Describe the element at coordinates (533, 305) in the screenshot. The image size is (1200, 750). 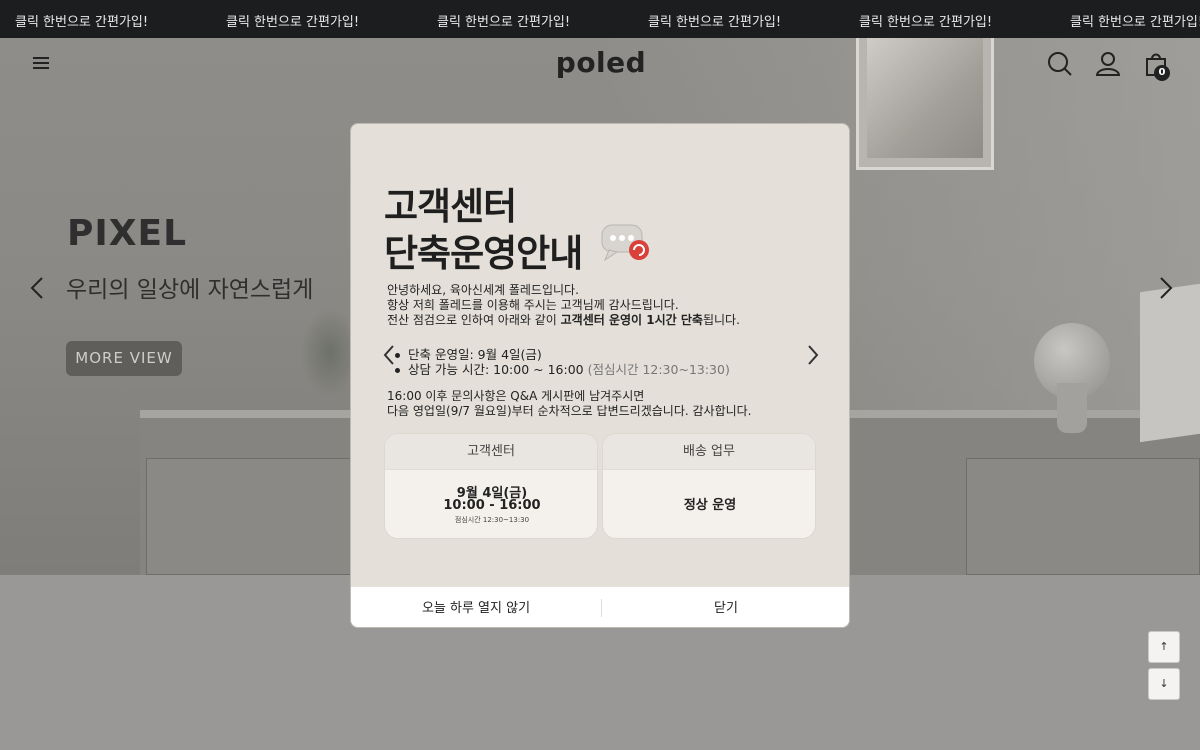
I see `popup-intro-2: 항상 저희 폴레드를 이용해 주시는 고객님께 감사드립니다.` at that location.